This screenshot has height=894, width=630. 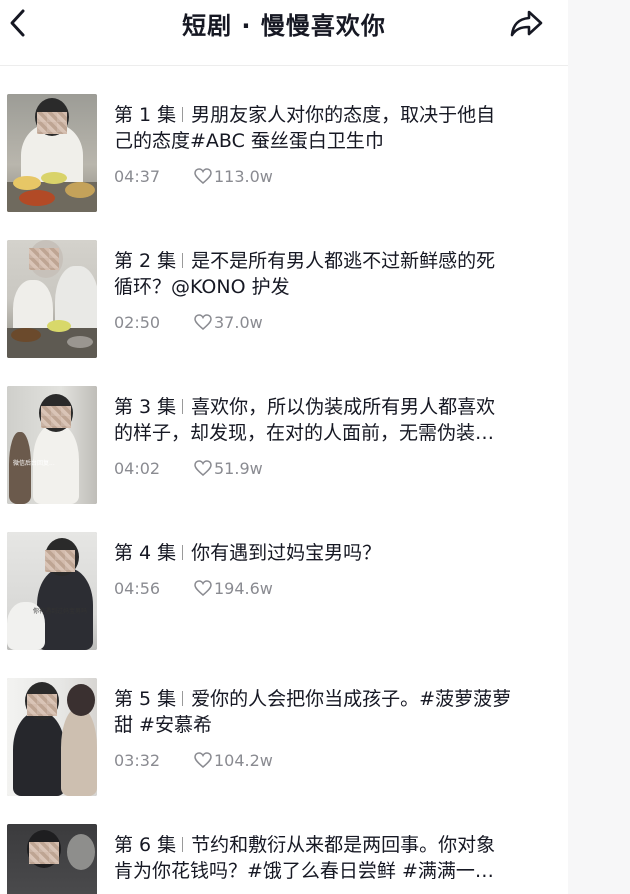 I want to click on episode-number: 第 6 集, so click(x=145, y=845).